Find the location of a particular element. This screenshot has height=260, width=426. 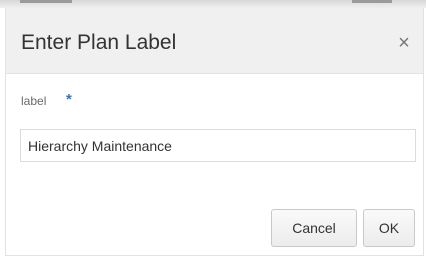

close-icon: × is located at coordinates (404, 43).